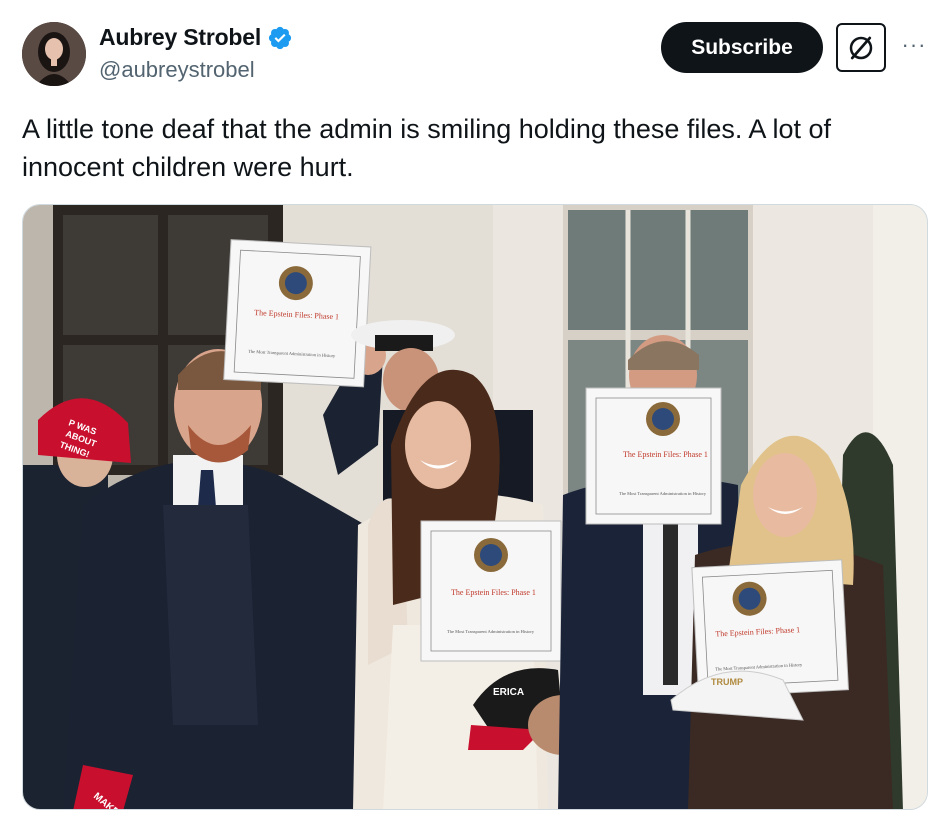  I want to click on subscribe-button: Subscribe, so click(742, 47).